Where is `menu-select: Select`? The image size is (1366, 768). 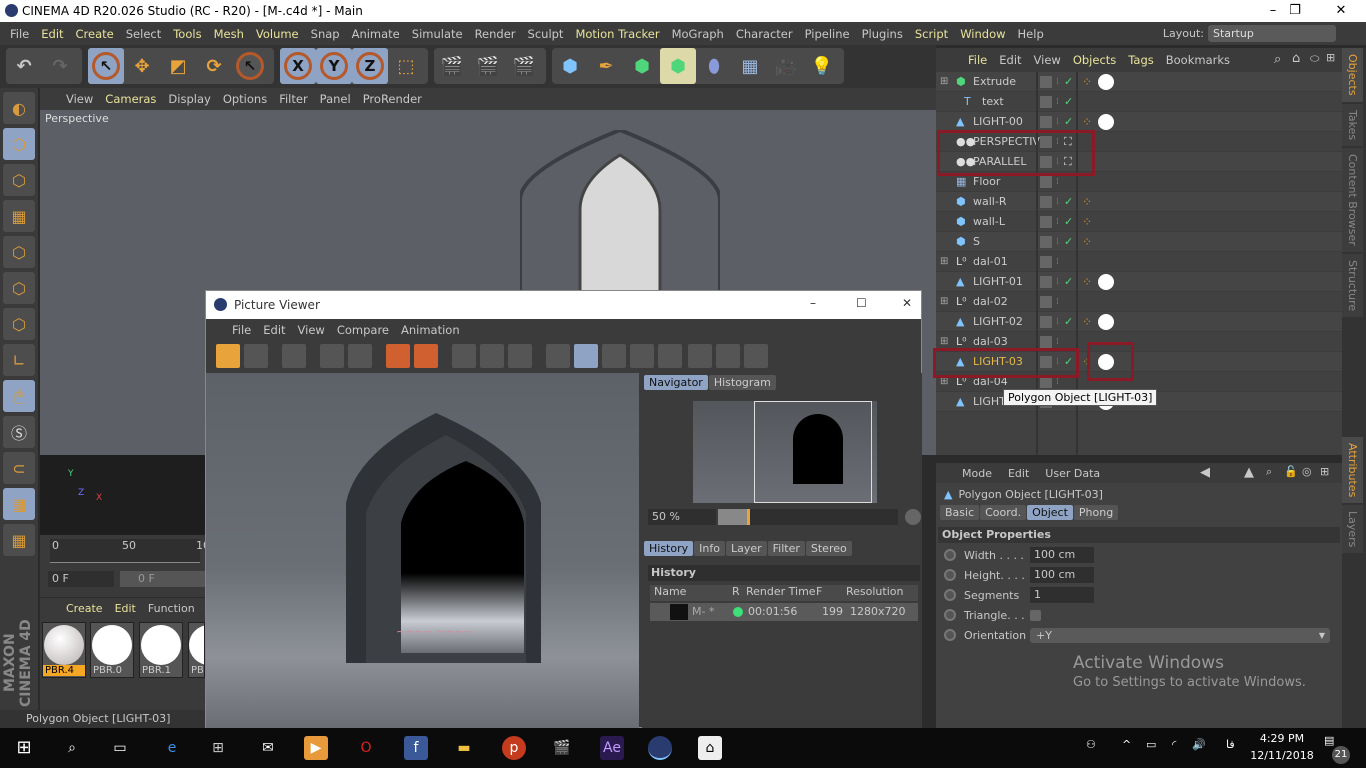 menu-select: Select is located at coordinates (143, 34).